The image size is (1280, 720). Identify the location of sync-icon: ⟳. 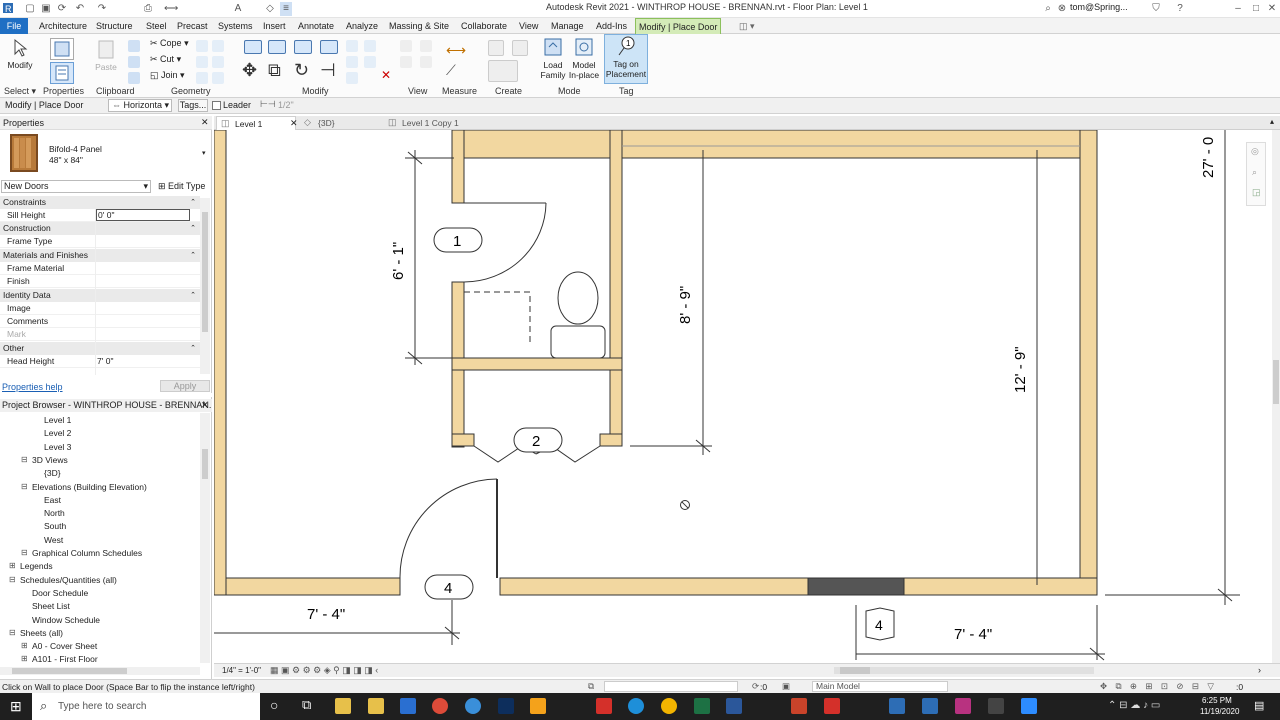
(62, 9).